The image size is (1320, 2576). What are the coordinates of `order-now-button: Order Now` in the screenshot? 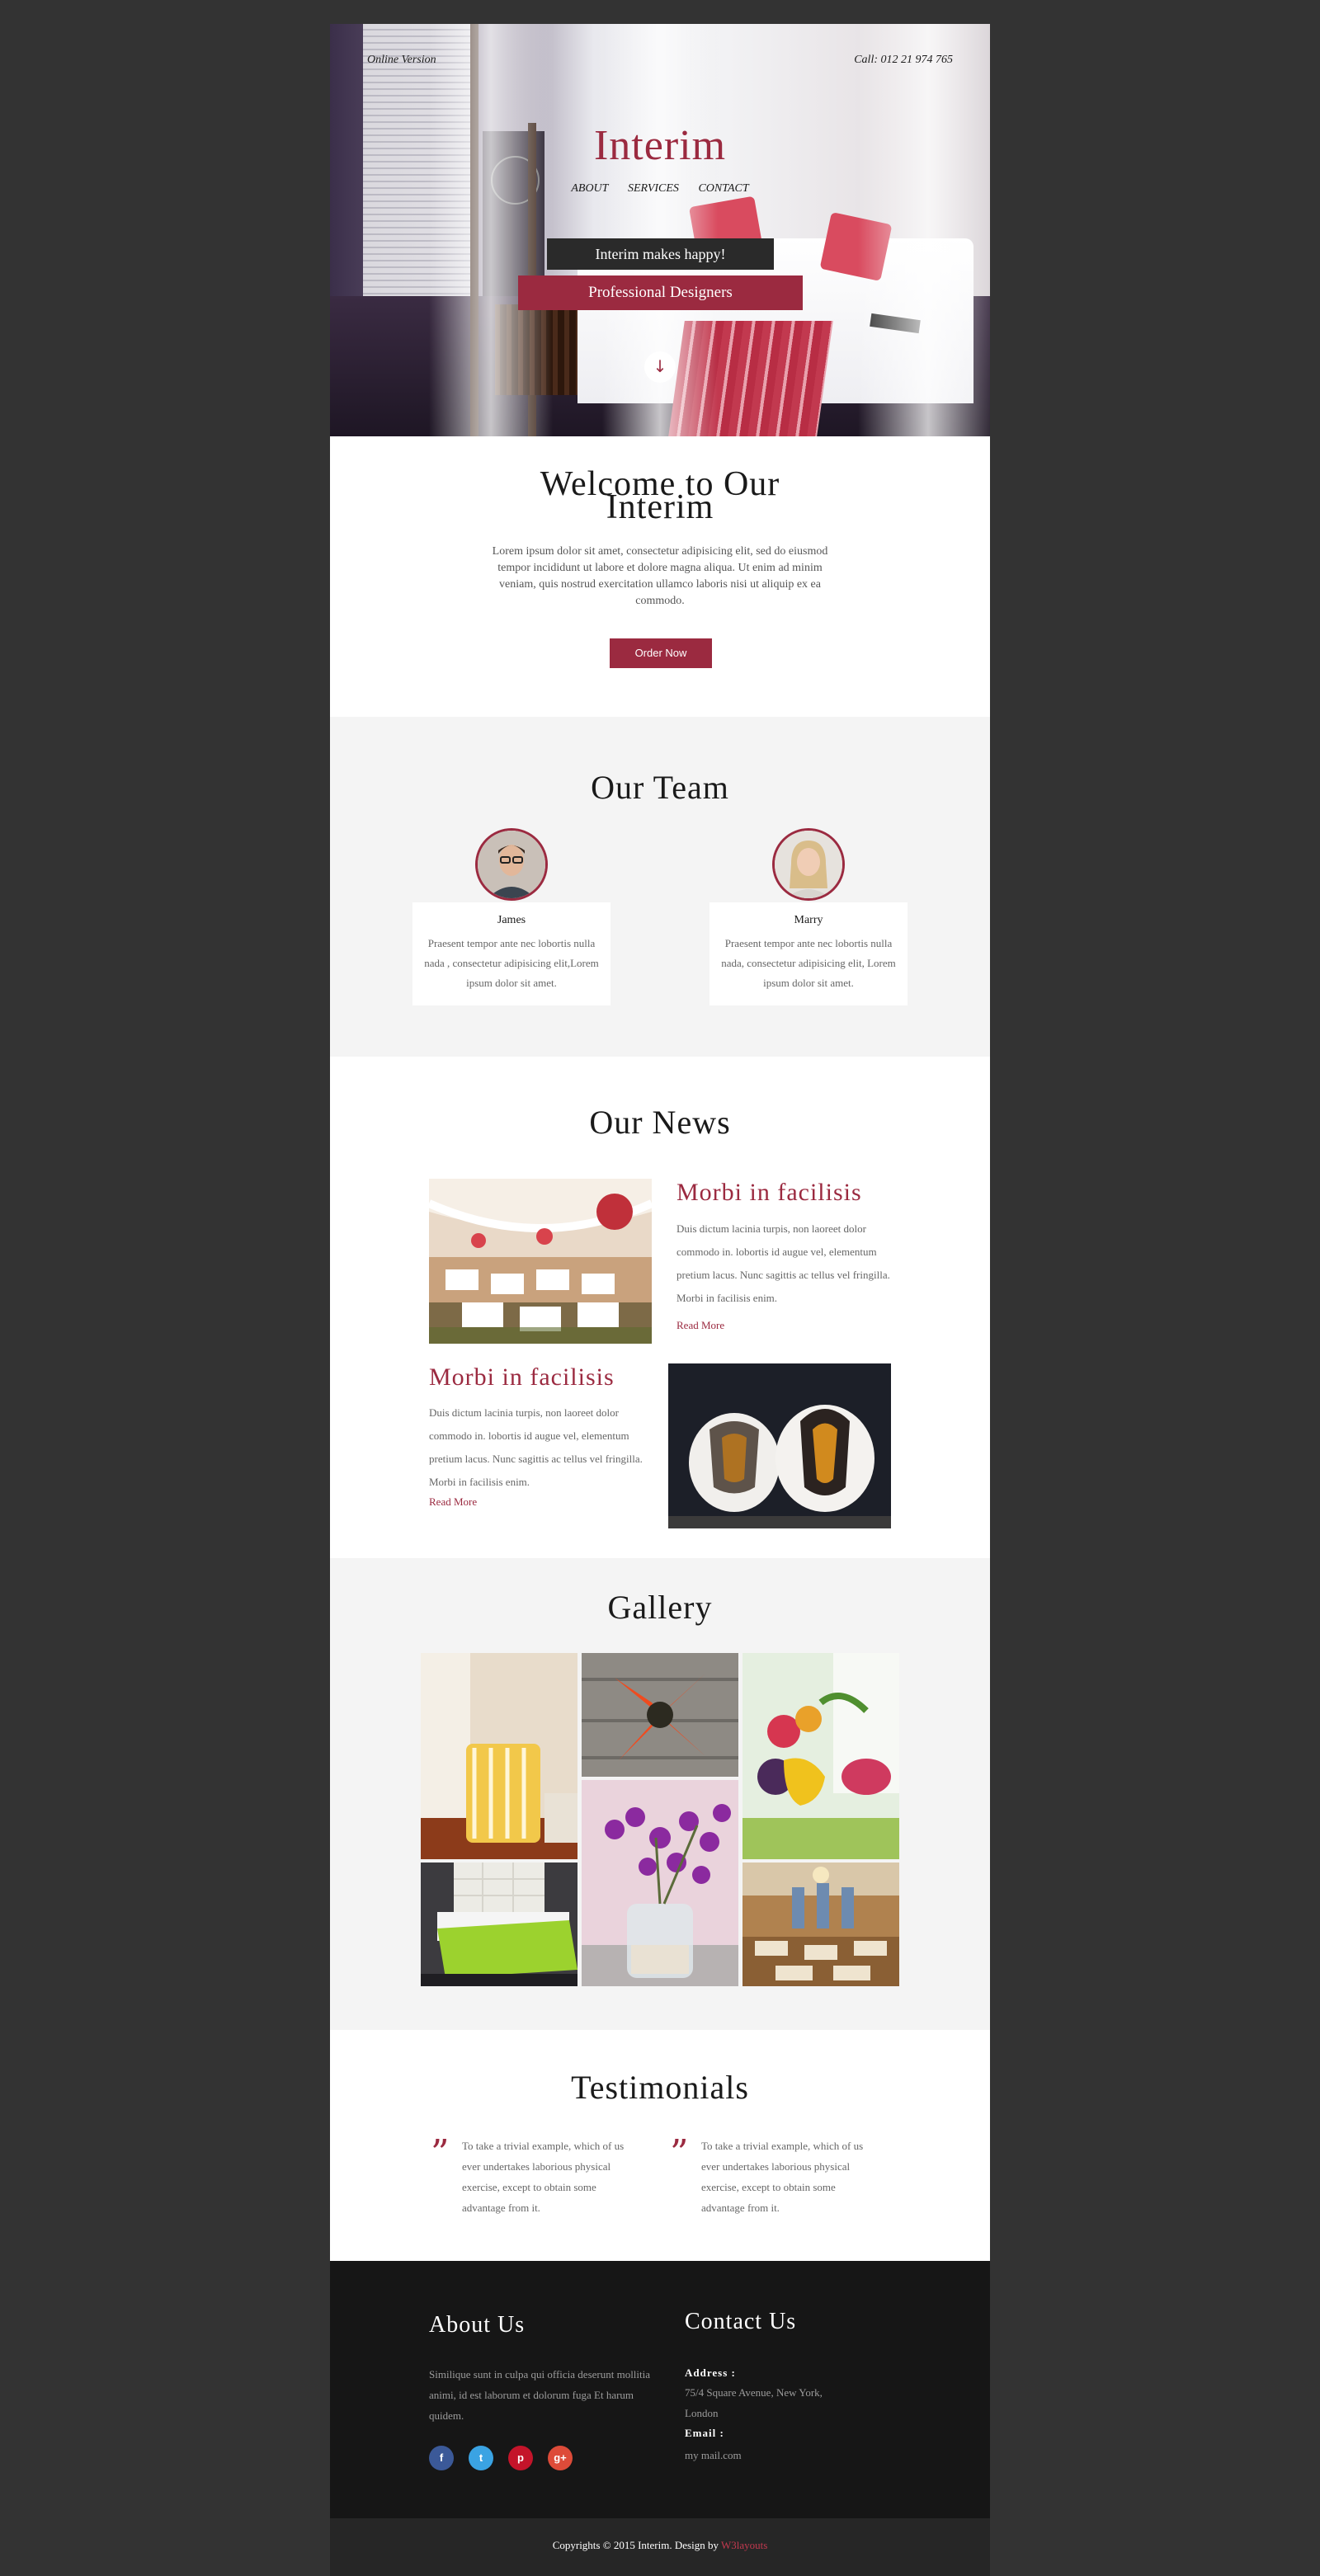 It's located at (661, 653).